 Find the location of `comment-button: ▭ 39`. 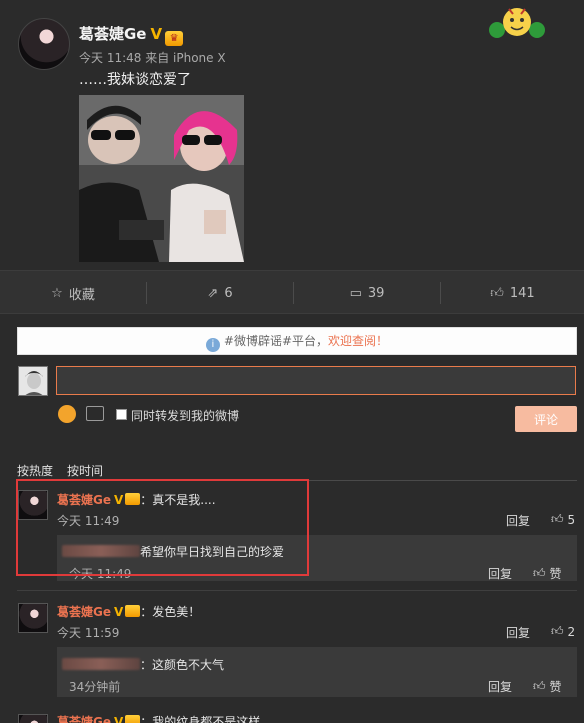

comment-button: ▭ 39 is located at coordinates (367, 293).